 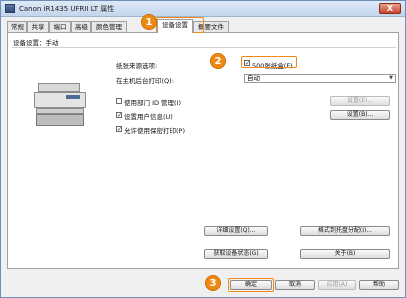 I want to click on chevron-down-icon: ▼, so click(x=391, y=78).